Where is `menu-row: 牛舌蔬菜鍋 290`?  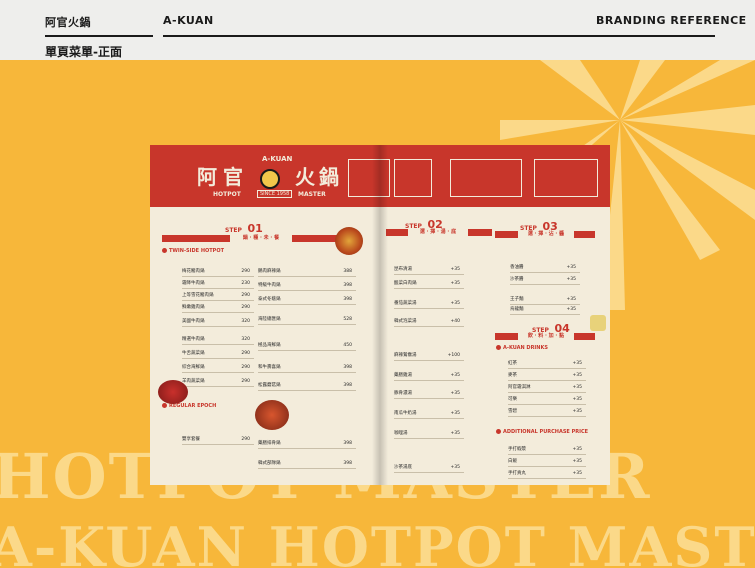
menu-row: 牛舌蔬菜鍋 290 is located at coordinates (218, 354).